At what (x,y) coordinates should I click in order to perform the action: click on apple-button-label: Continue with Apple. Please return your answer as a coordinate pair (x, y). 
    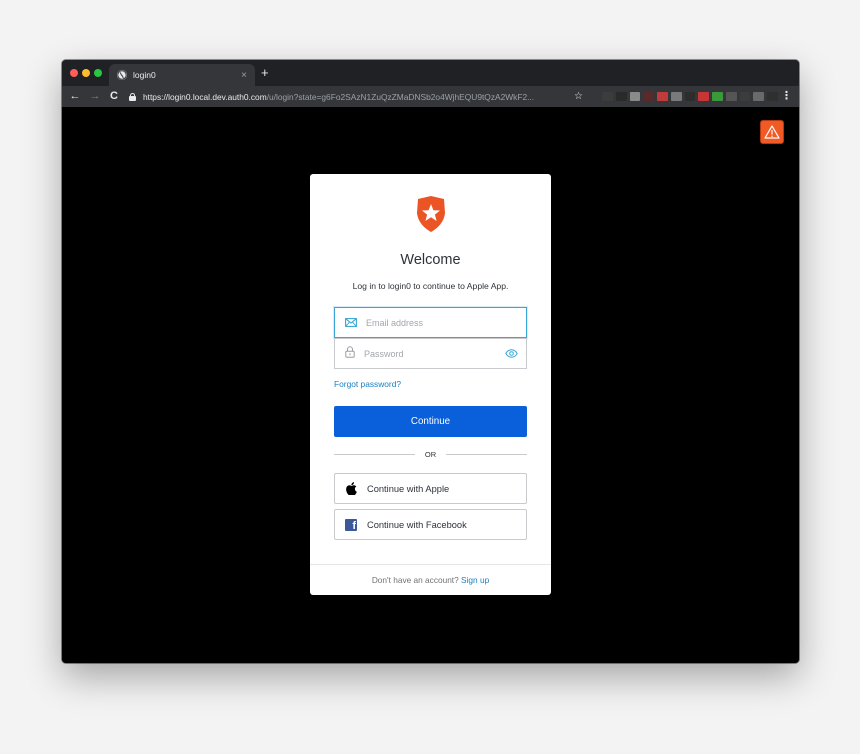
    Looking at the image, I should click on (408, 488).